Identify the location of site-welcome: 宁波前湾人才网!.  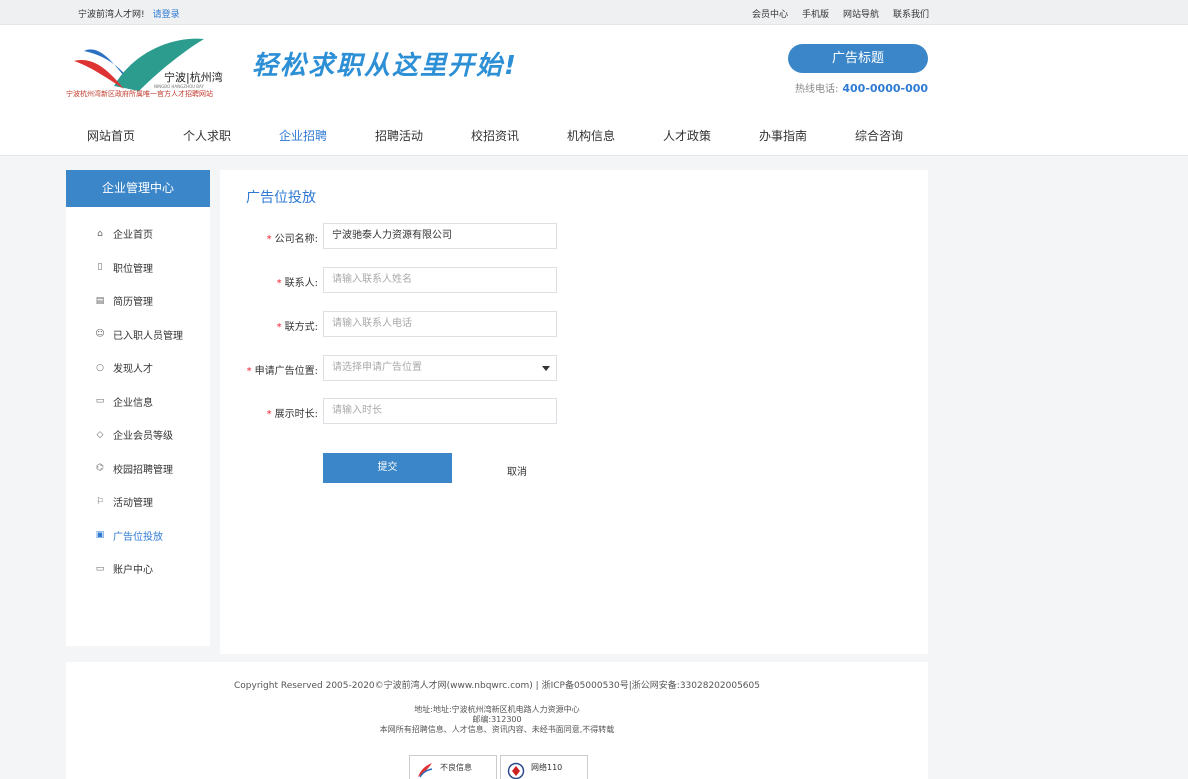
(111, 15).